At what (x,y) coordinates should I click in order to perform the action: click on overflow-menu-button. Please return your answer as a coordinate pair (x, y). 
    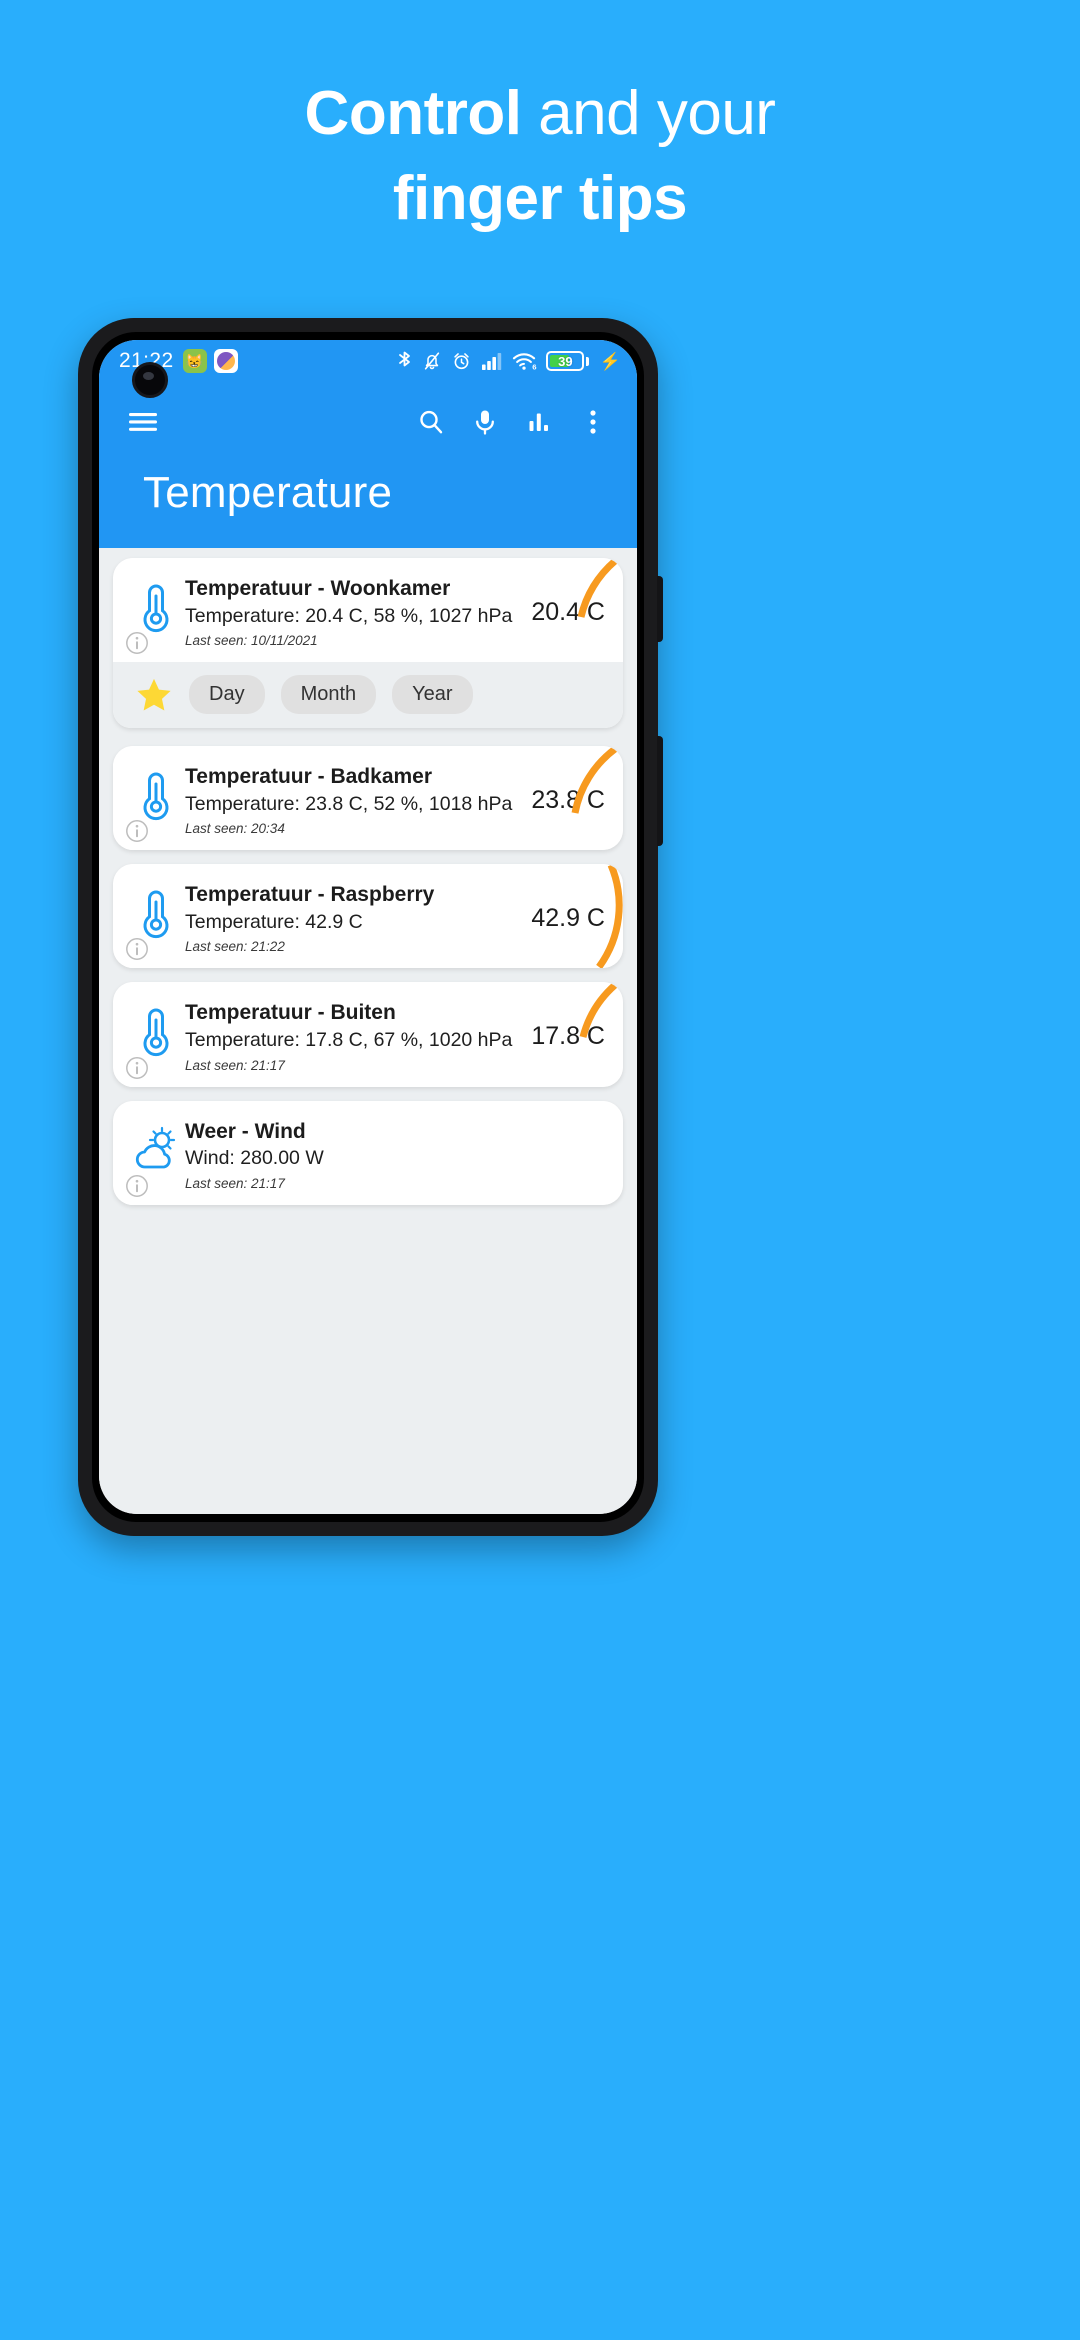
    Looking at the image, I should click on (593, 422).